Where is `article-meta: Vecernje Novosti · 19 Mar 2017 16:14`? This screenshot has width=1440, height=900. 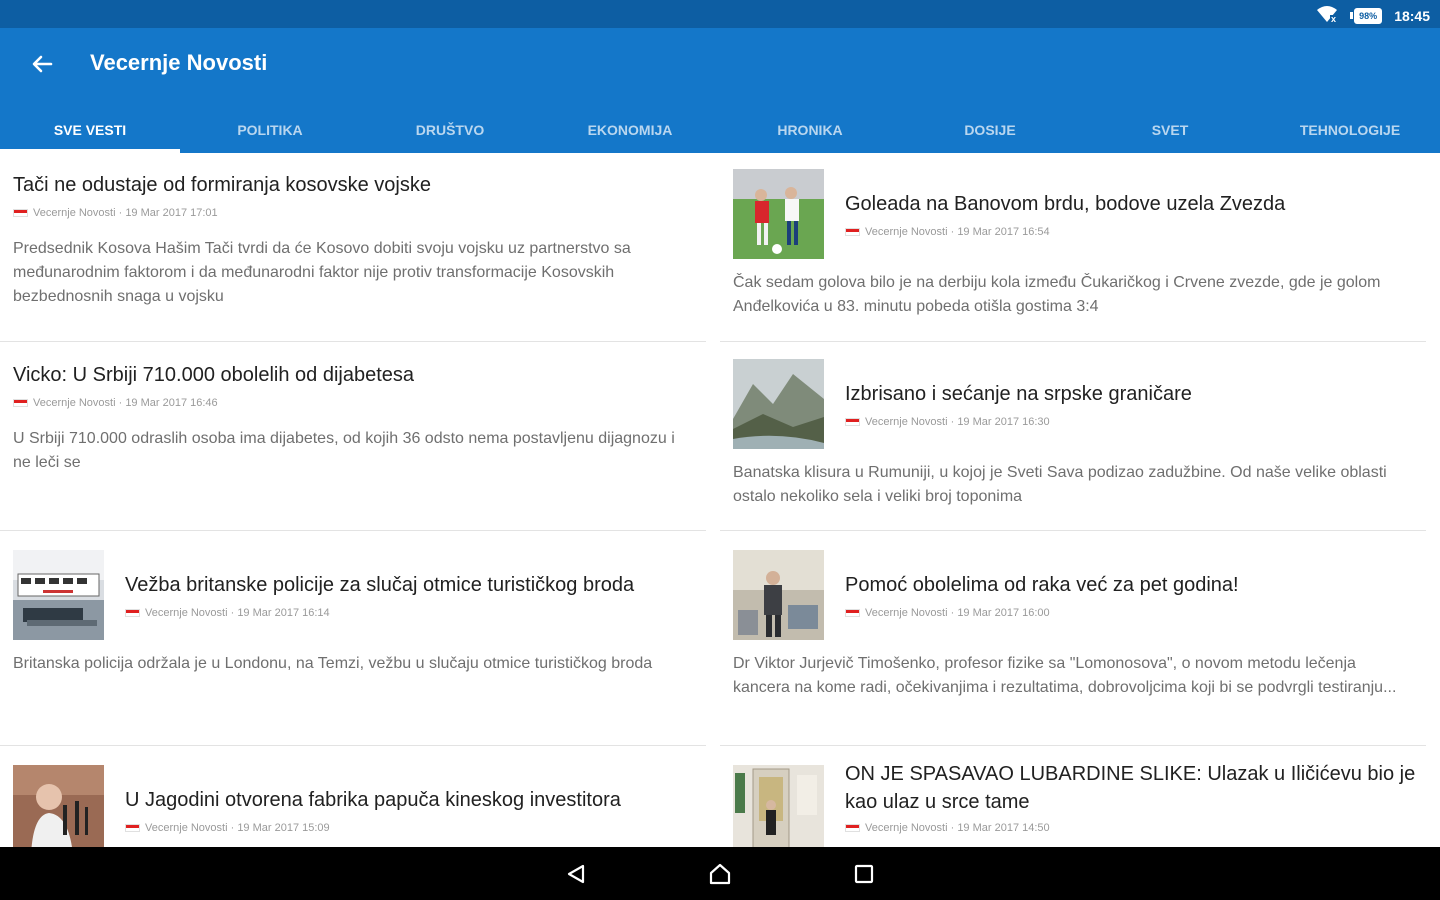 article-meta: Vecernje Novosti · 19 Mar 2017 16:14 is located at coordinates (379, 613).